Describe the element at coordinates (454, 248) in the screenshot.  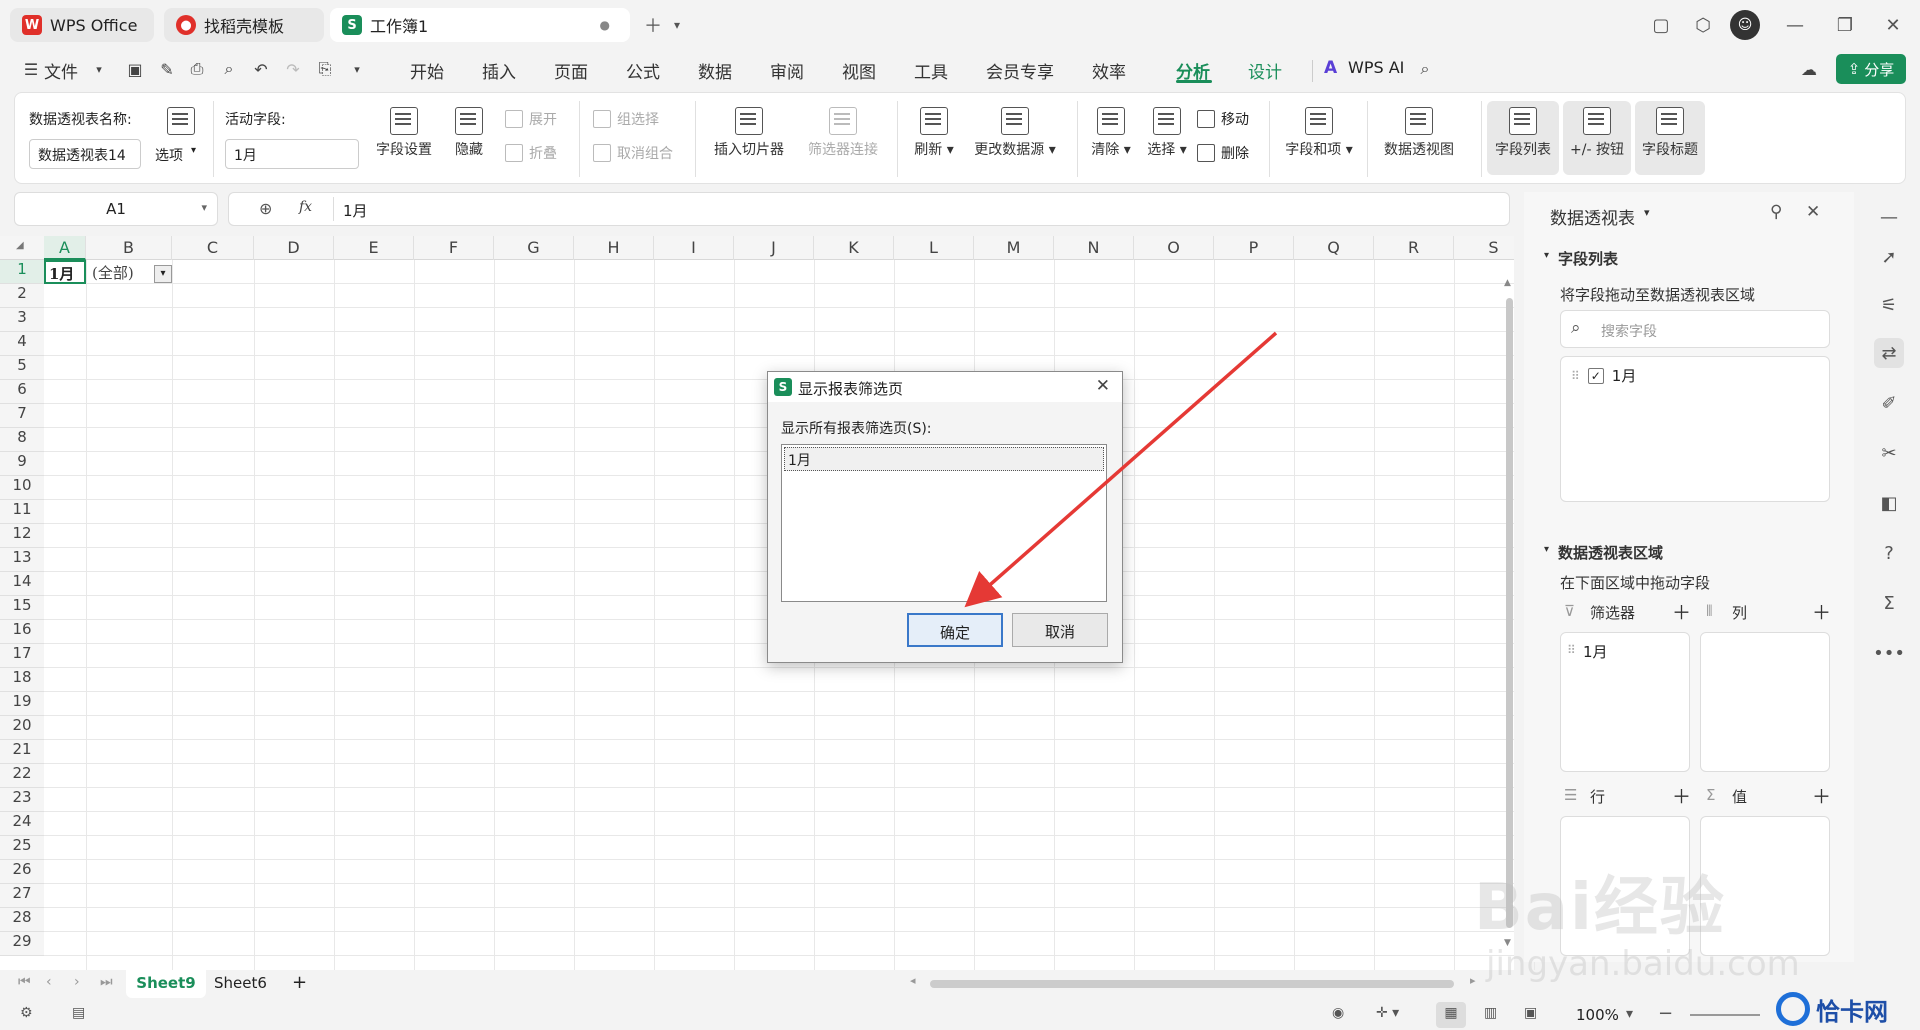
I see `column-header-f: F` at that location.